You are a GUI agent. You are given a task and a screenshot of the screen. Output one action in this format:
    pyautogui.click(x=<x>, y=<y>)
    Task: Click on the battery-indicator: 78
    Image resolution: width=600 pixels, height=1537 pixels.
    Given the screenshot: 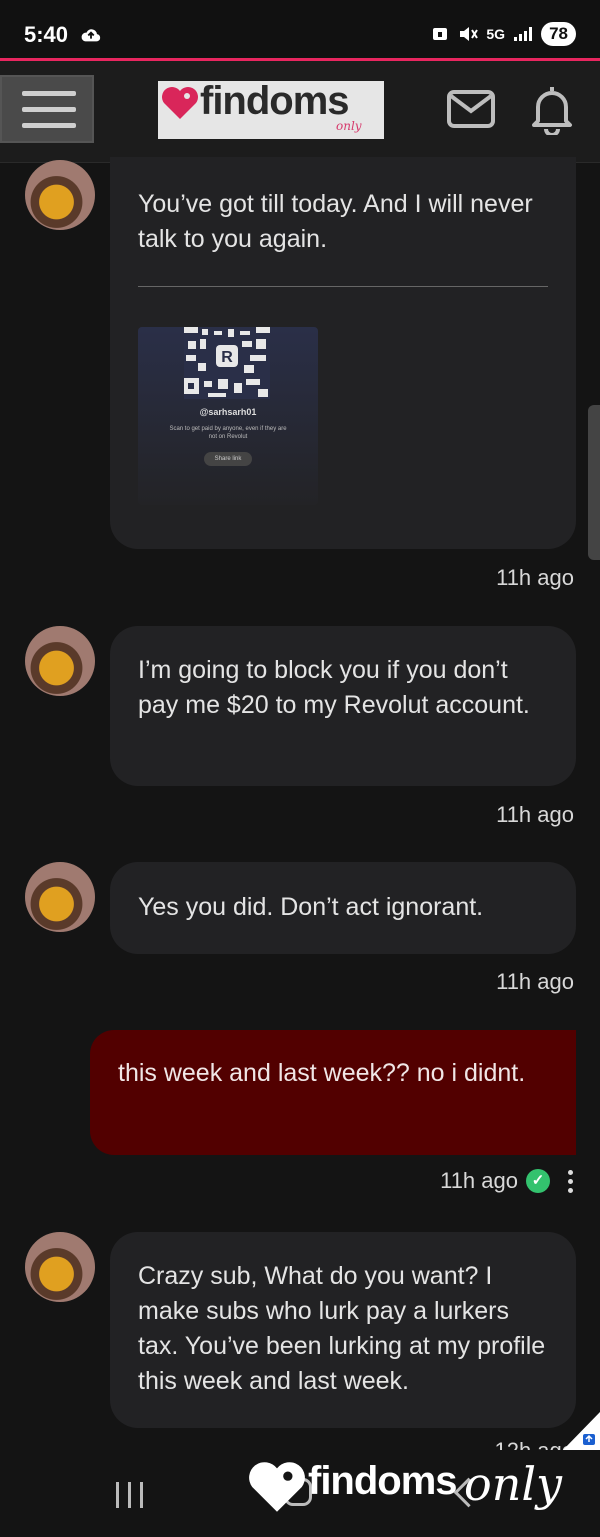 What is the action you would take?
    pyautogui.click(x=558, y=34)
    